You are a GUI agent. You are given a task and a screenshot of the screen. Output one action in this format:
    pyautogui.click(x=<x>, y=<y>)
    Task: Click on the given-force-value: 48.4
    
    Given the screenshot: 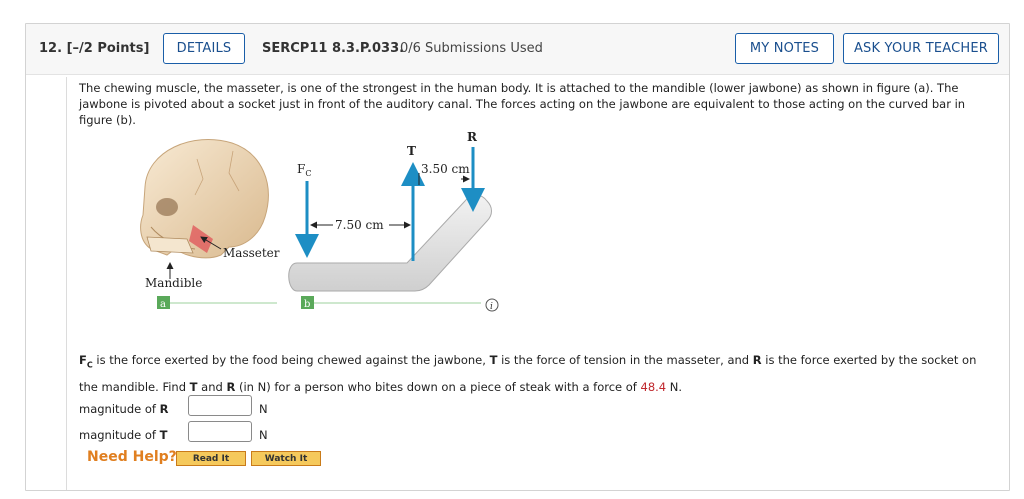 What is the action you would take?
    pyautogui.click(x=653, y=387)
    